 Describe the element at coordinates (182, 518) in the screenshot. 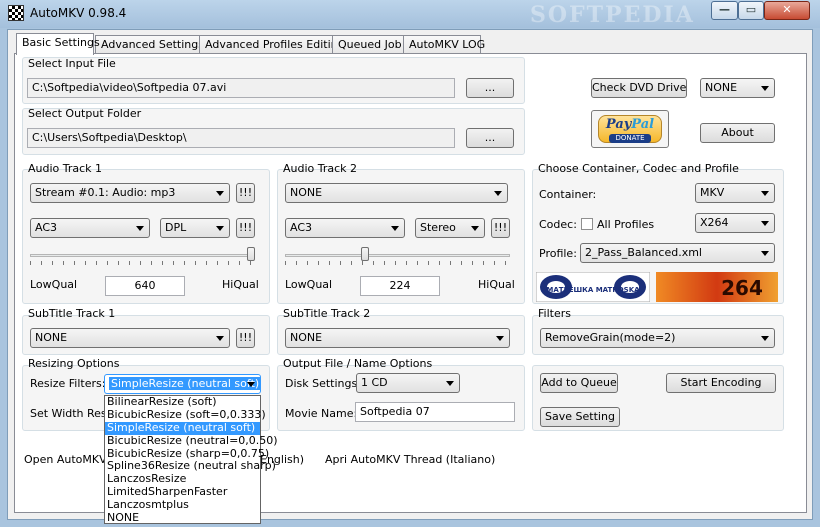

I see `resize-filter-option: NONE` at that location.